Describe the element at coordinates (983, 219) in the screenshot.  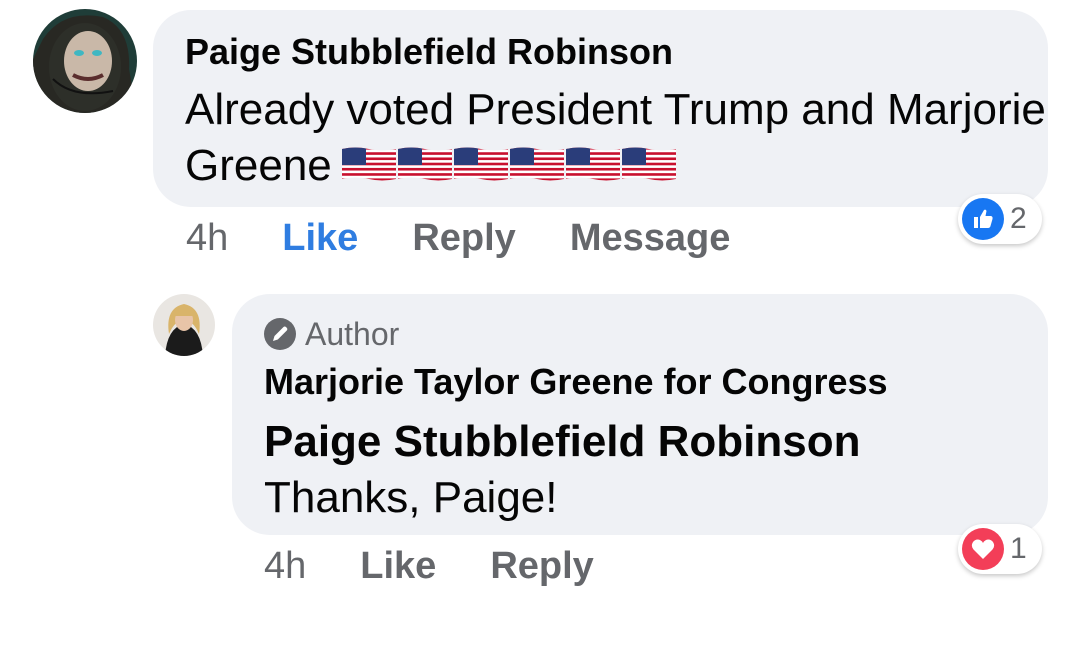
I see `like-icon` at that location.